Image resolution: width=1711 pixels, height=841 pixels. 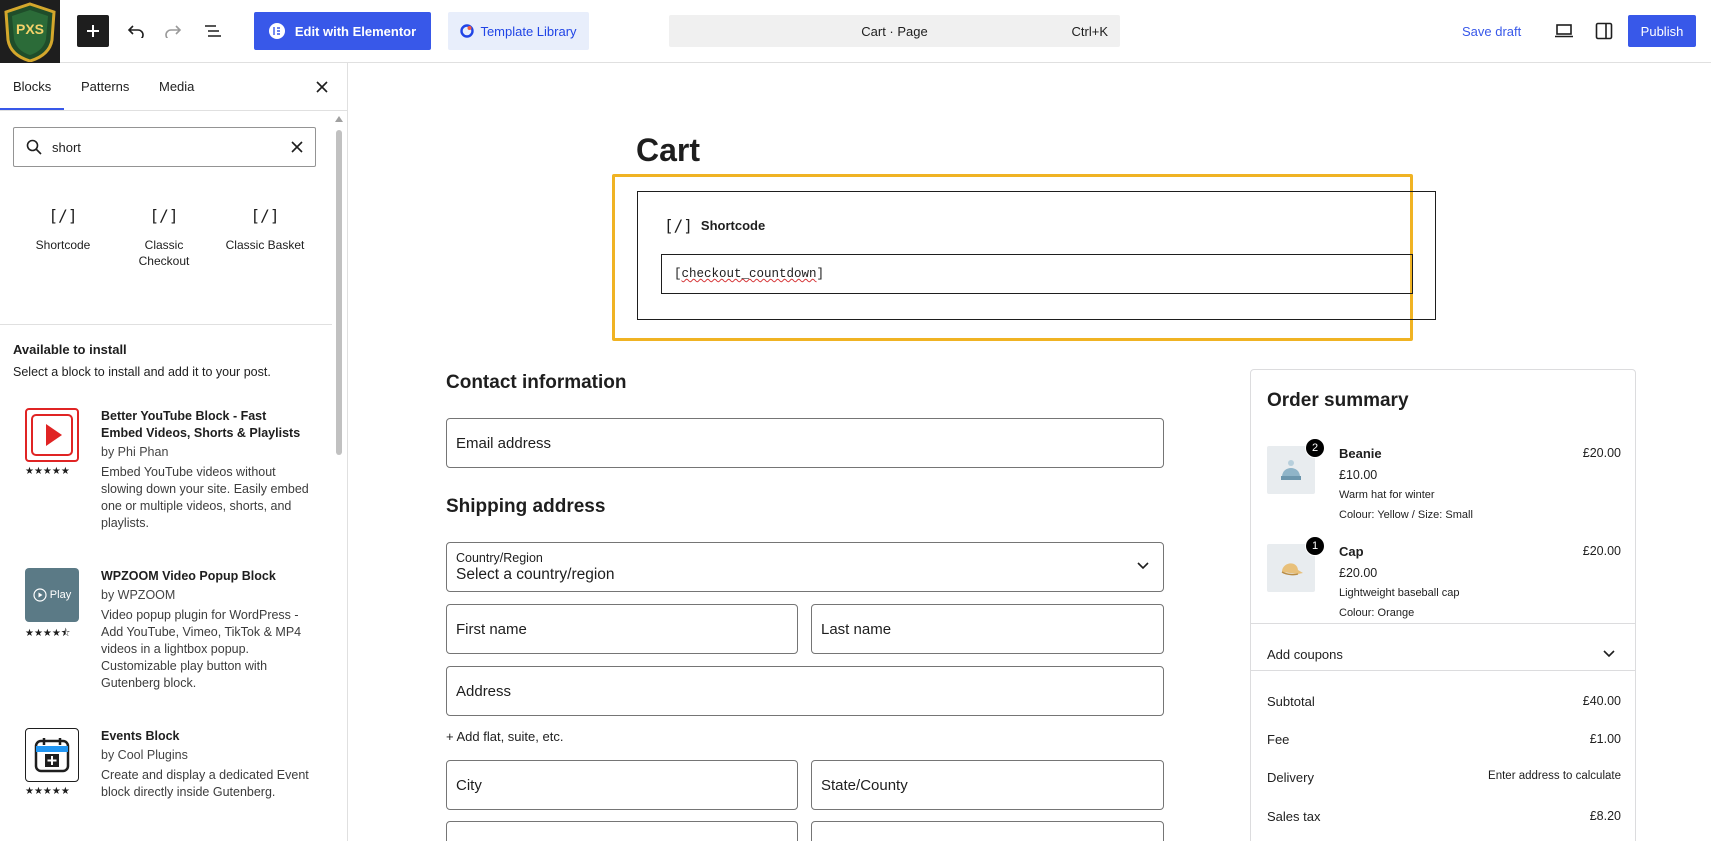 What do you see at coordinates (339, 119) in the screenshot?
I see `scroll-up-arrow-icon` at bounding box center [339, 119].